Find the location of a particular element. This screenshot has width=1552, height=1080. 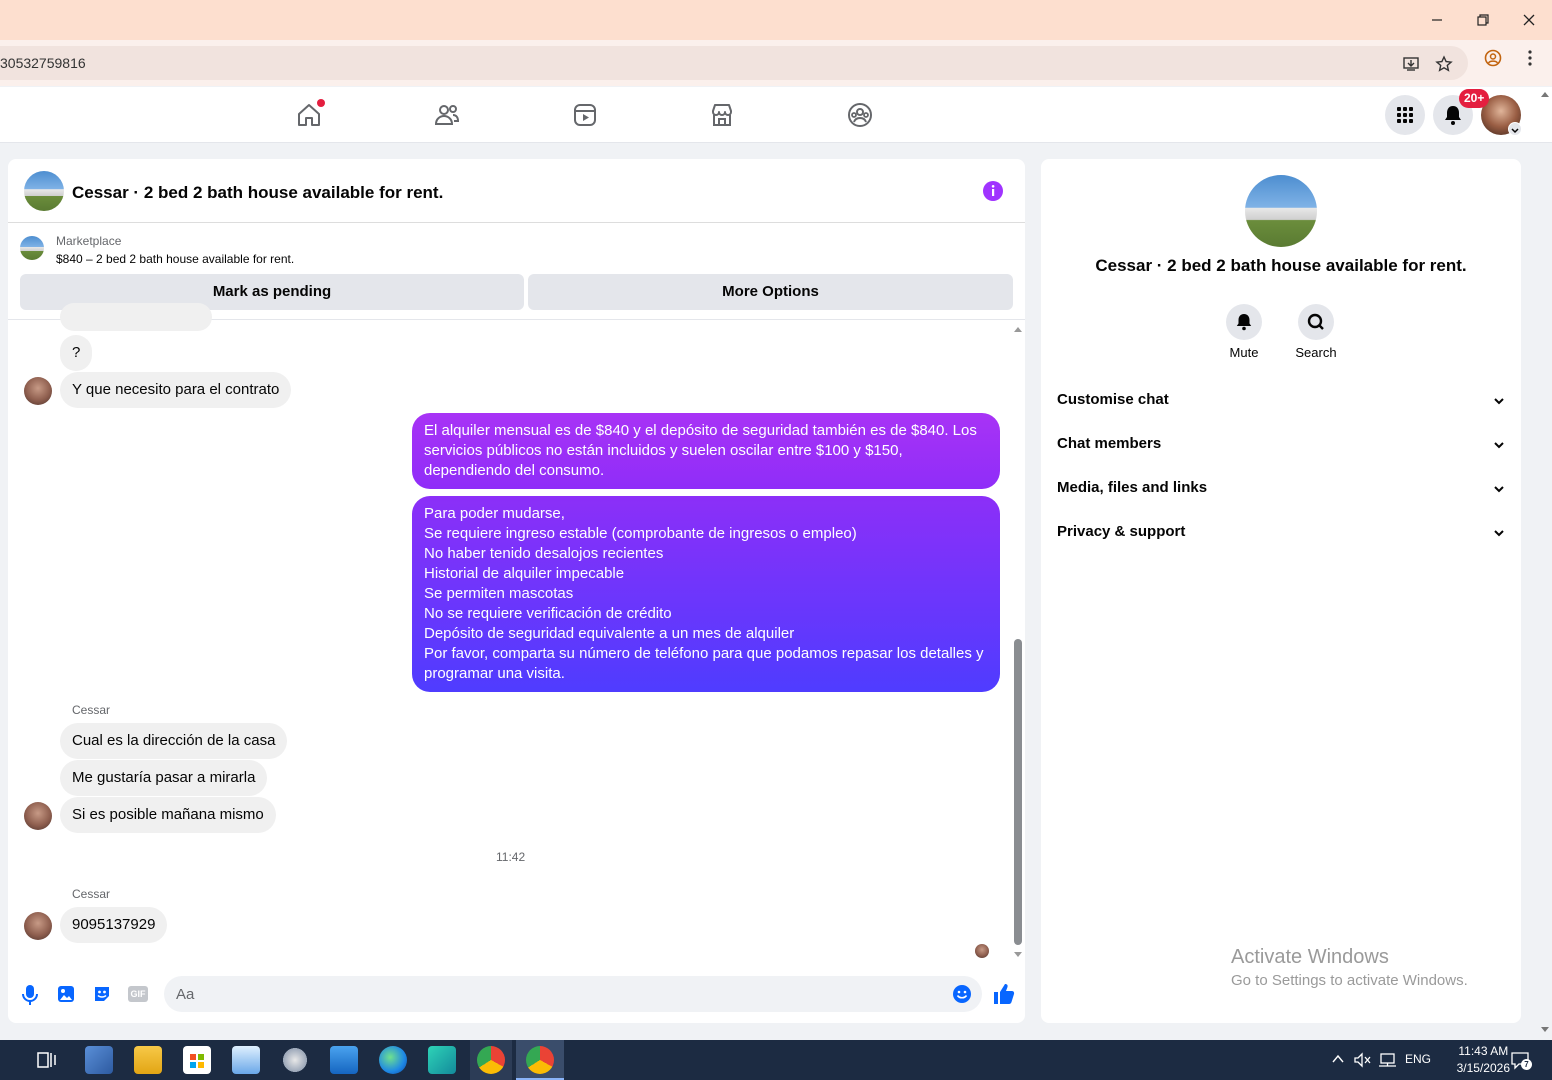

close-window-button is located at coordinates (1529, 20).